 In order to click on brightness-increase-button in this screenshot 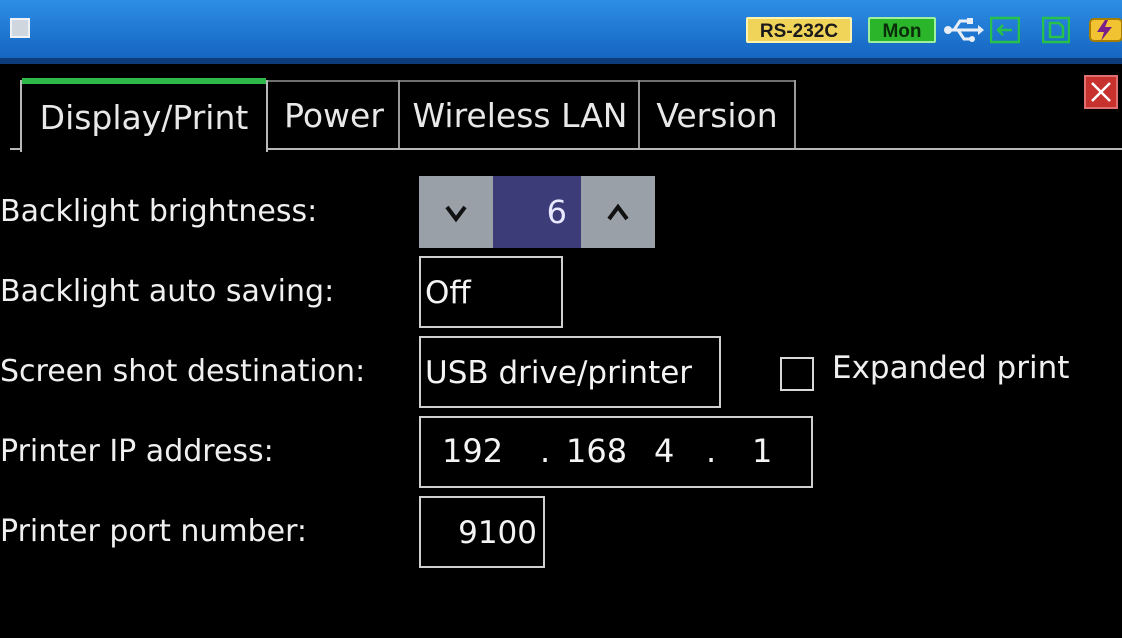, I will do `click(618, 212)`.